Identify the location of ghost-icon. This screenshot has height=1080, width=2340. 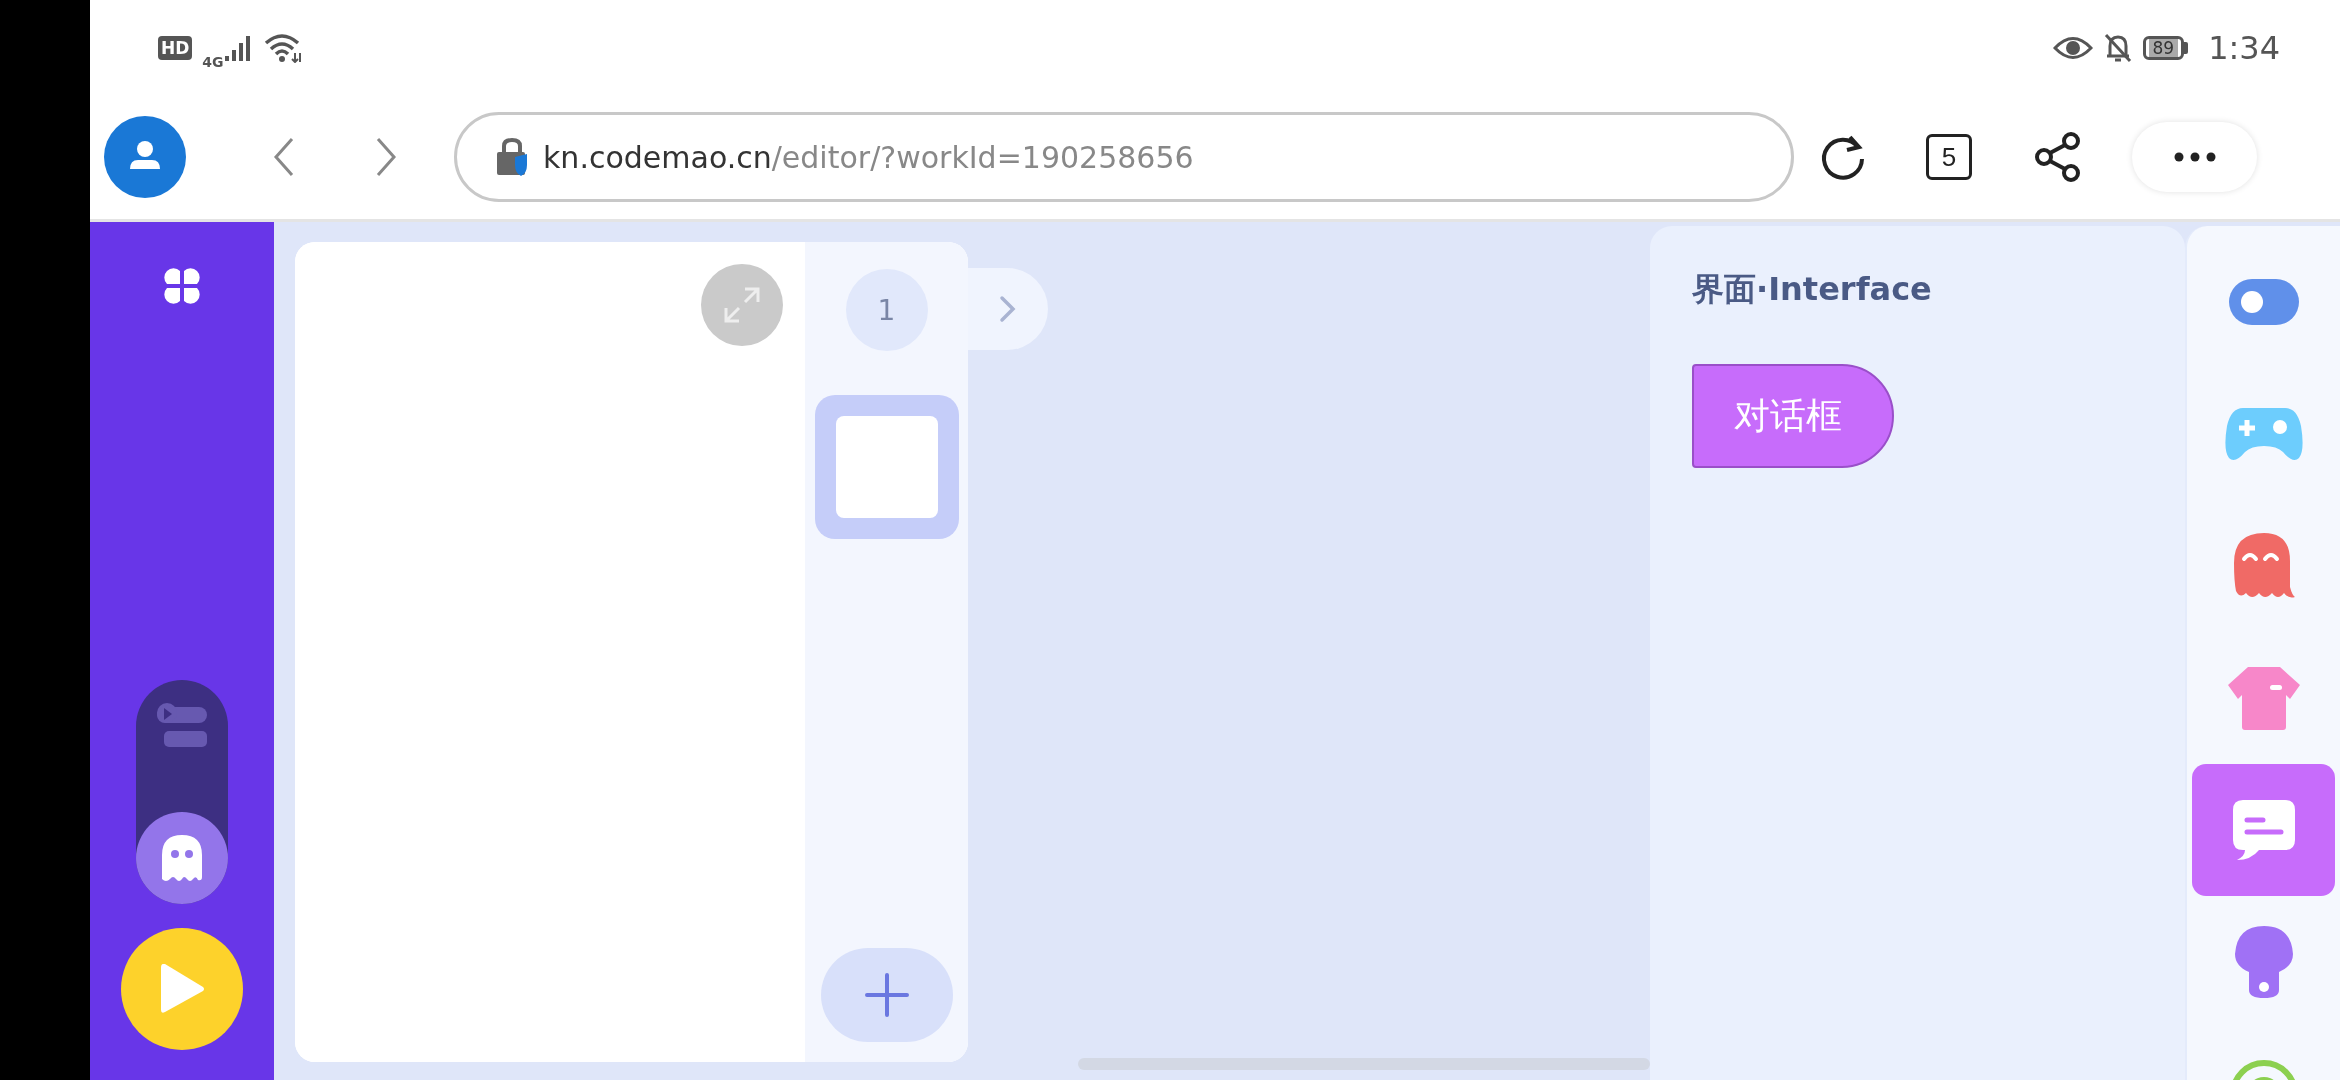
(182, 858).